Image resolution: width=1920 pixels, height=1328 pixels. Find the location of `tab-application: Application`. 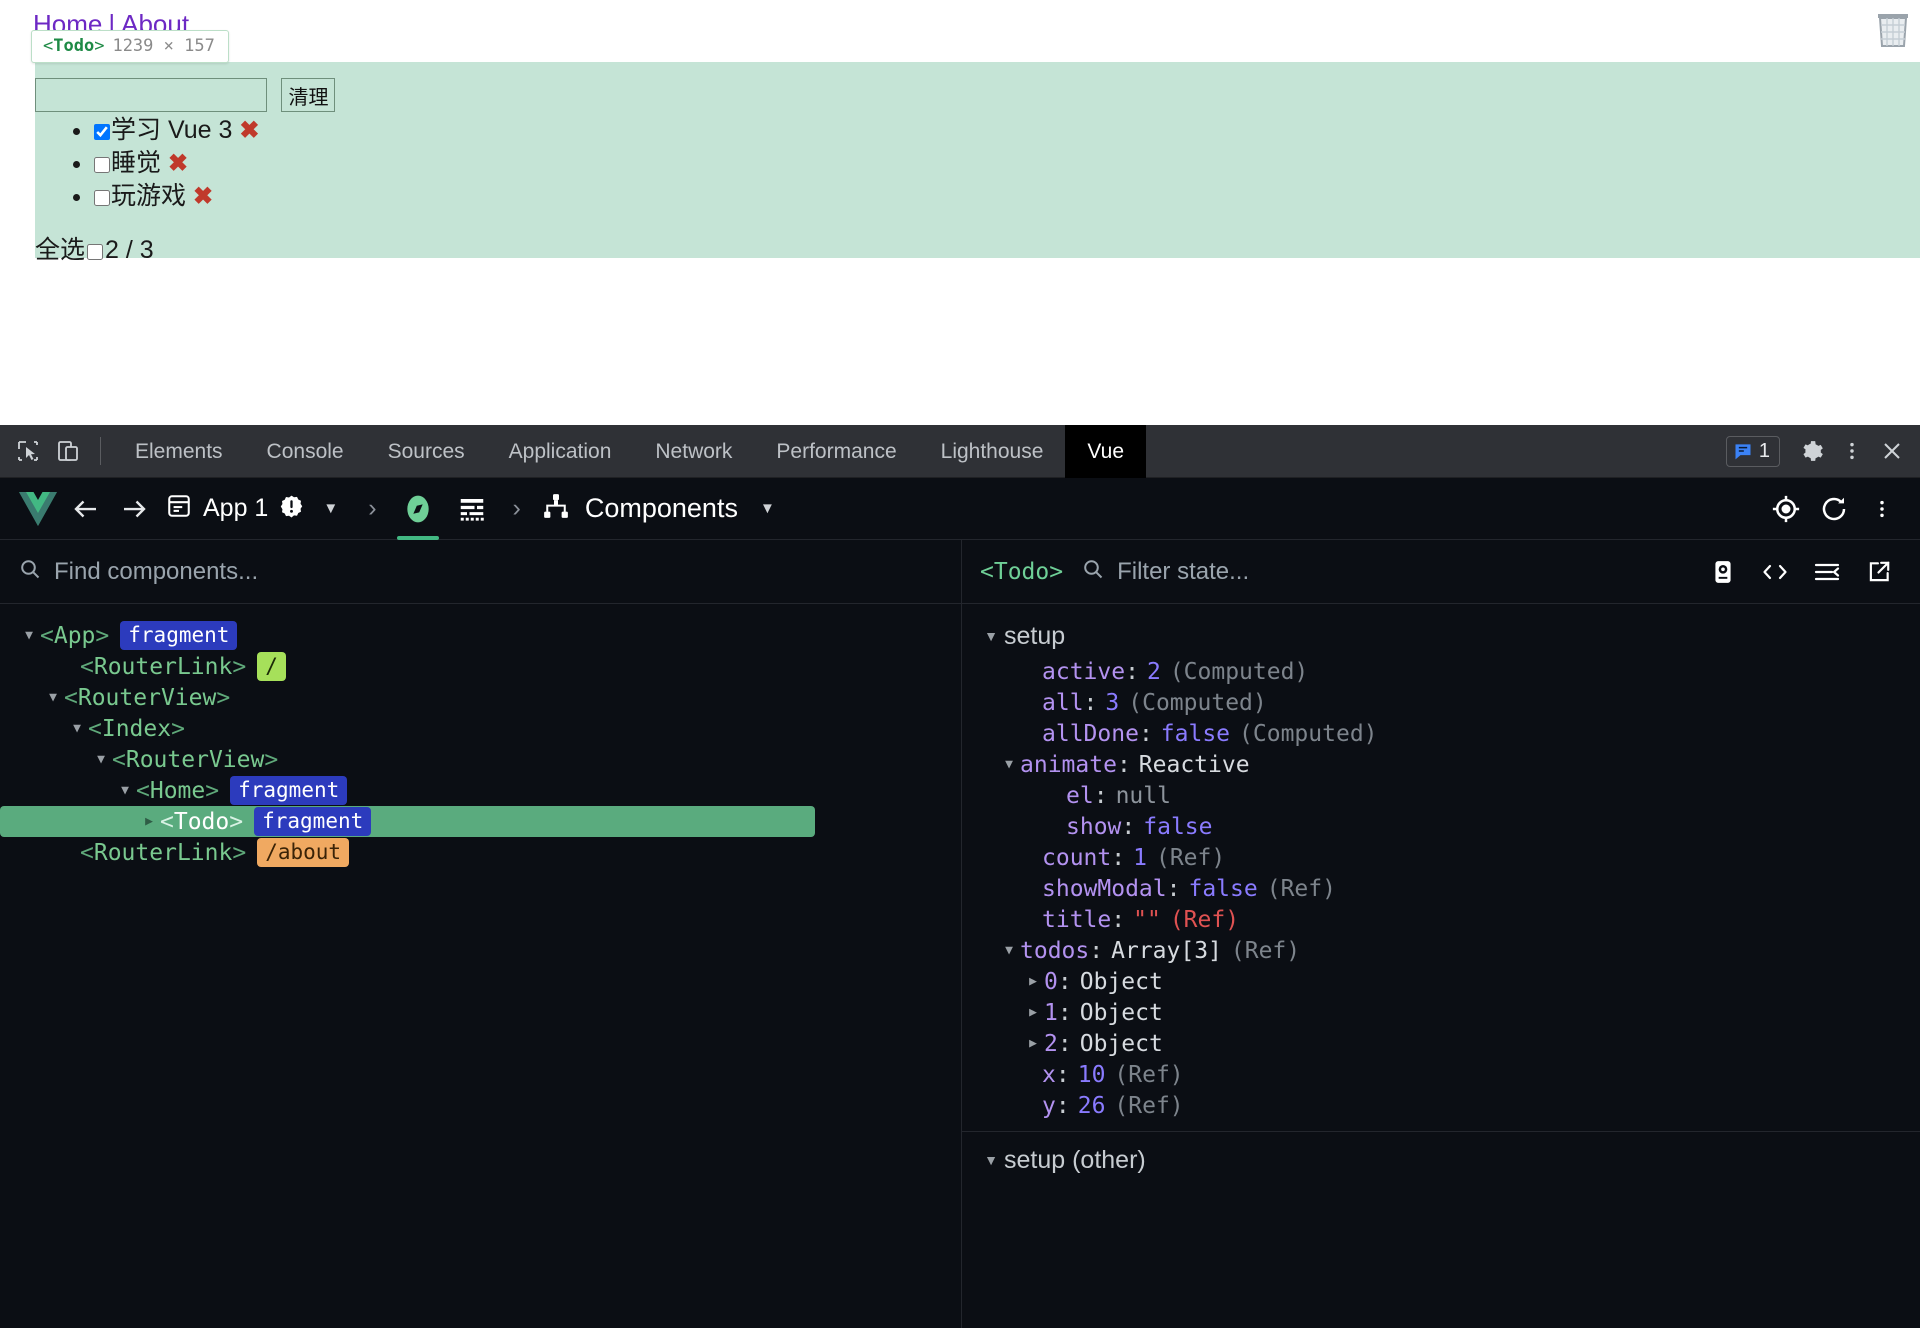

tab-application: Application is located at coordinates (560, 451).